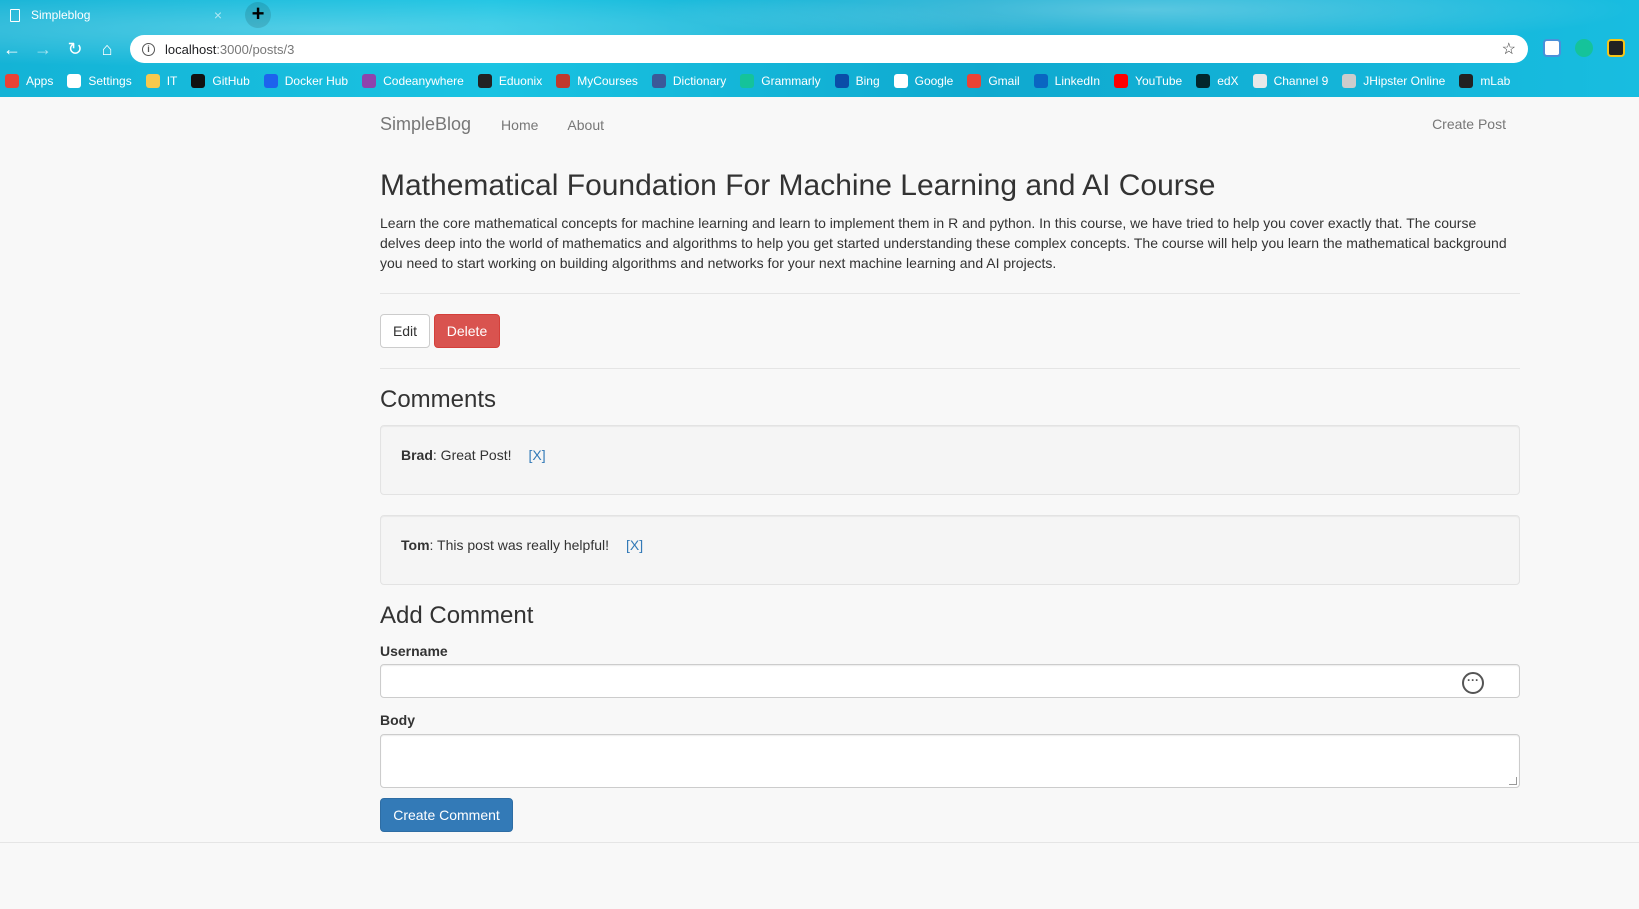 The width and height of the screenshot is (1639, 909). Describe the element at coordinates (1513, 781) in the screenshot. I see `resize-handle-icon` at that location.